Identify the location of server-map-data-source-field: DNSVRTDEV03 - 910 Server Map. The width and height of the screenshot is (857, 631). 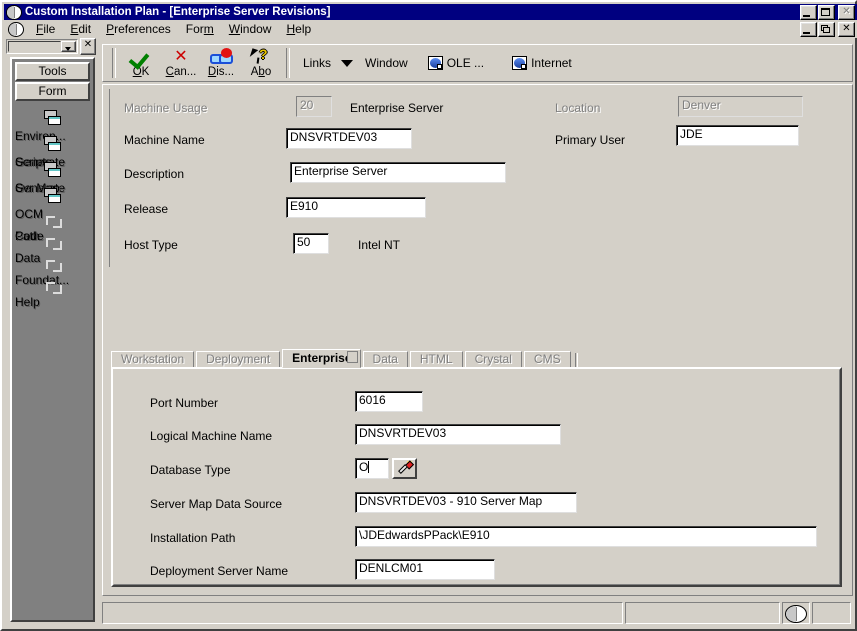
(466, 502).